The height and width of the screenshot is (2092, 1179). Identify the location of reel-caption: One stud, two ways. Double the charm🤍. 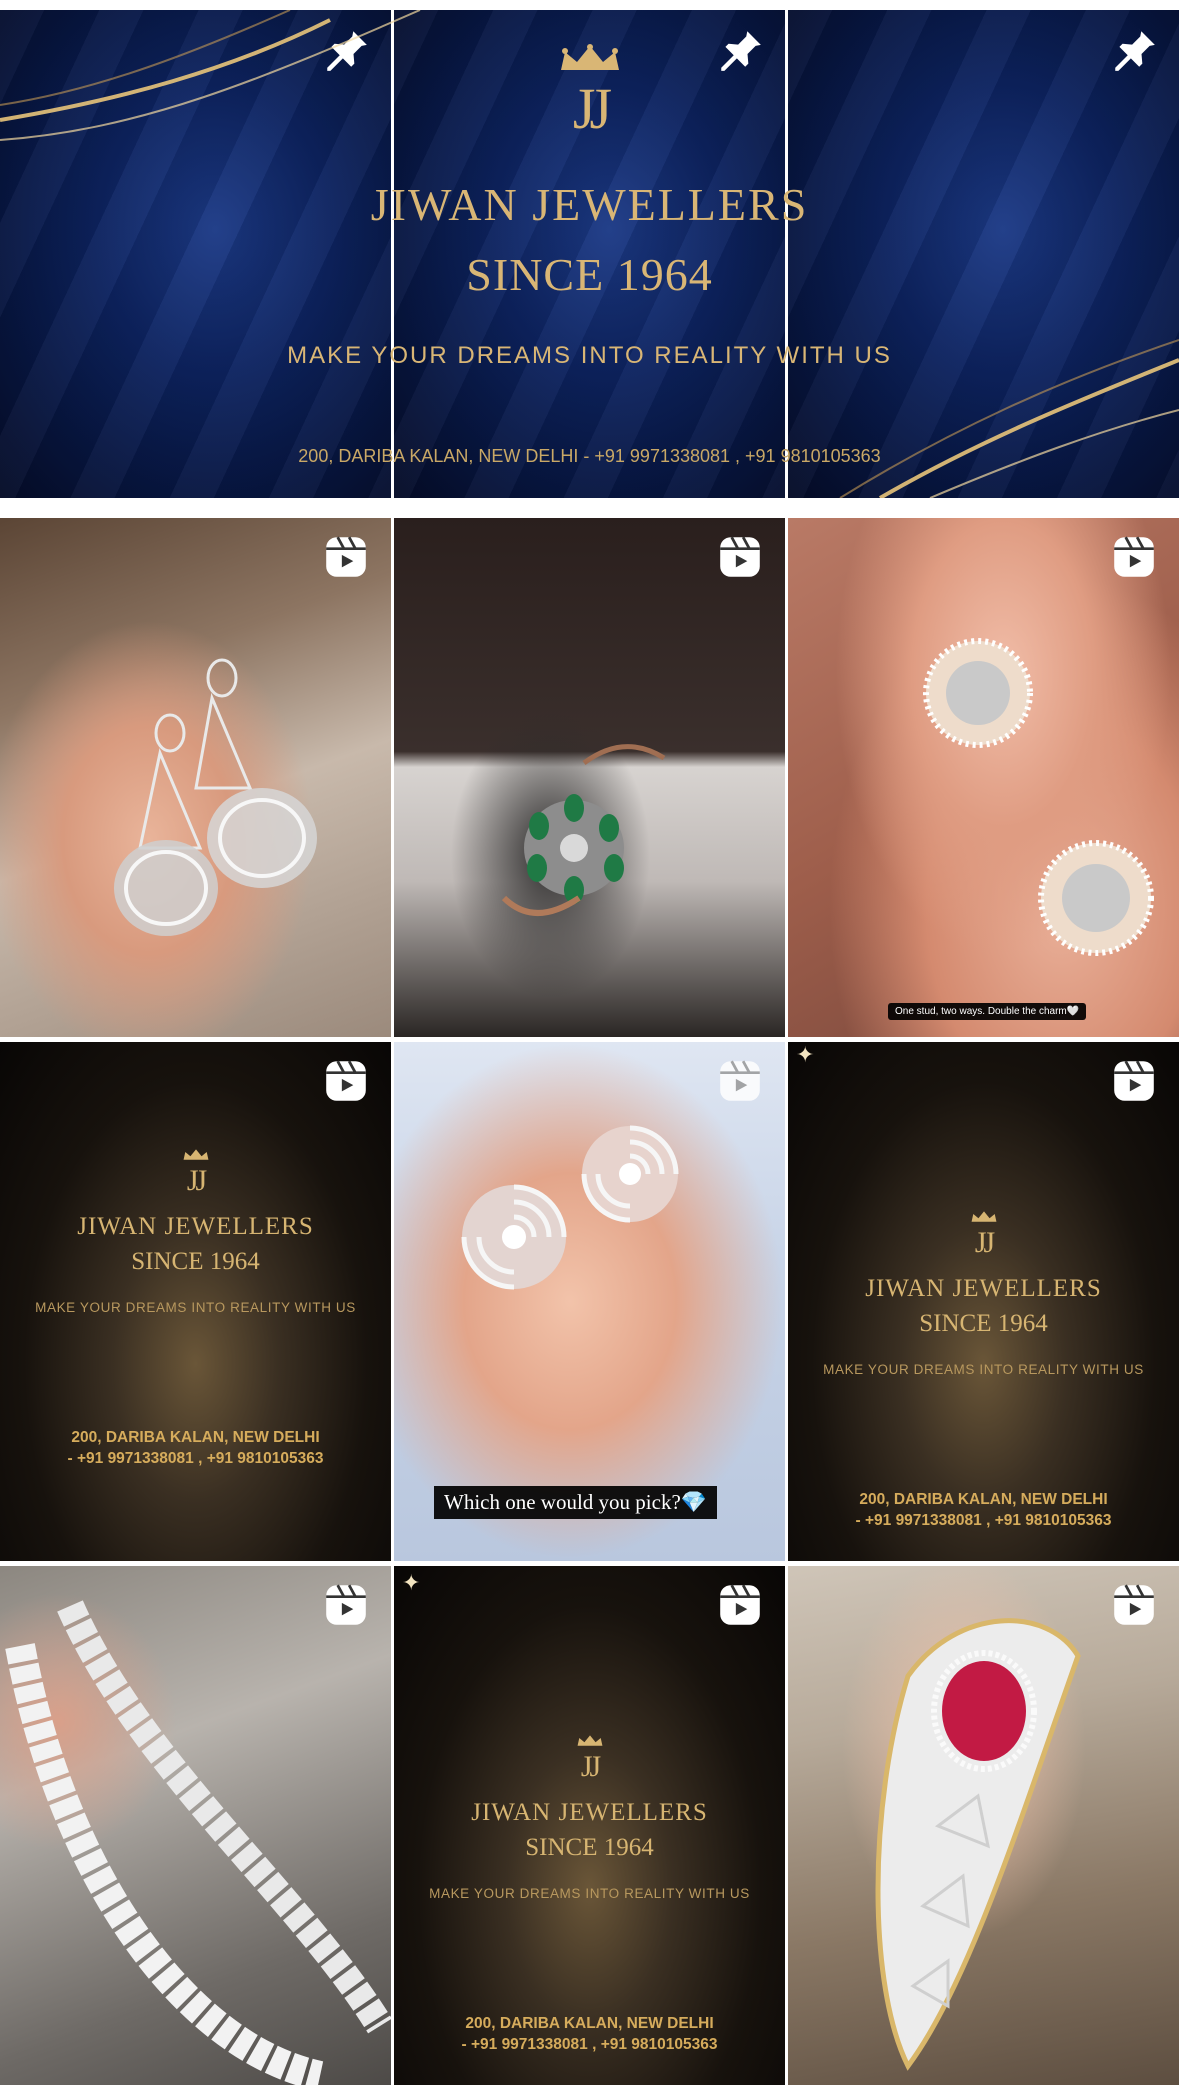
(987, 1011).